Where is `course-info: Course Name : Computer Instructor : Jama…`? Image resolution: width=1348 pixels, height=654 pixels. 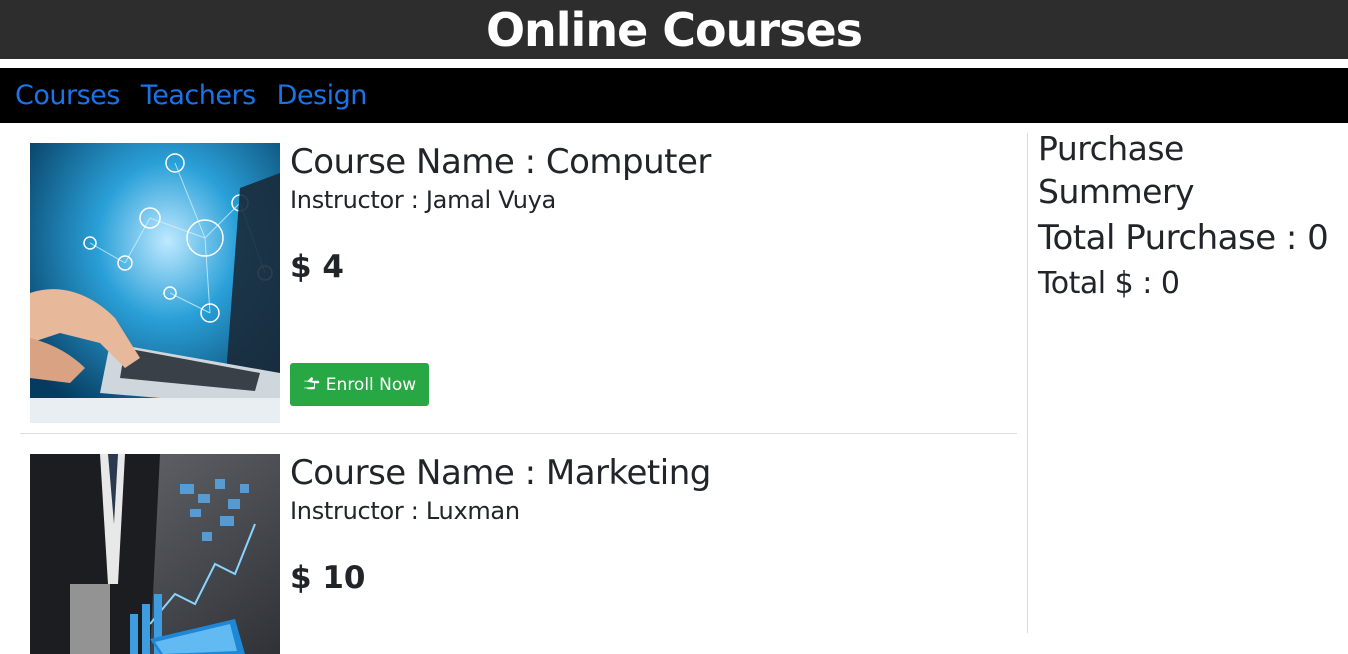
course-info: Course Name : Computer Instructor : Jama… is located at coordinates (500, 214).